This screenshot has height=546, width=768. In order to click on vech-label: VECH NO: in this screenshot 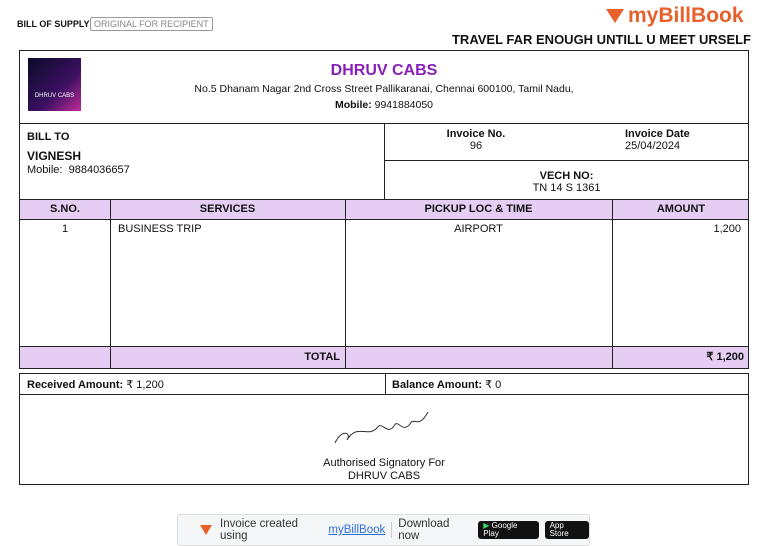, I will do `click(566, 176)`.